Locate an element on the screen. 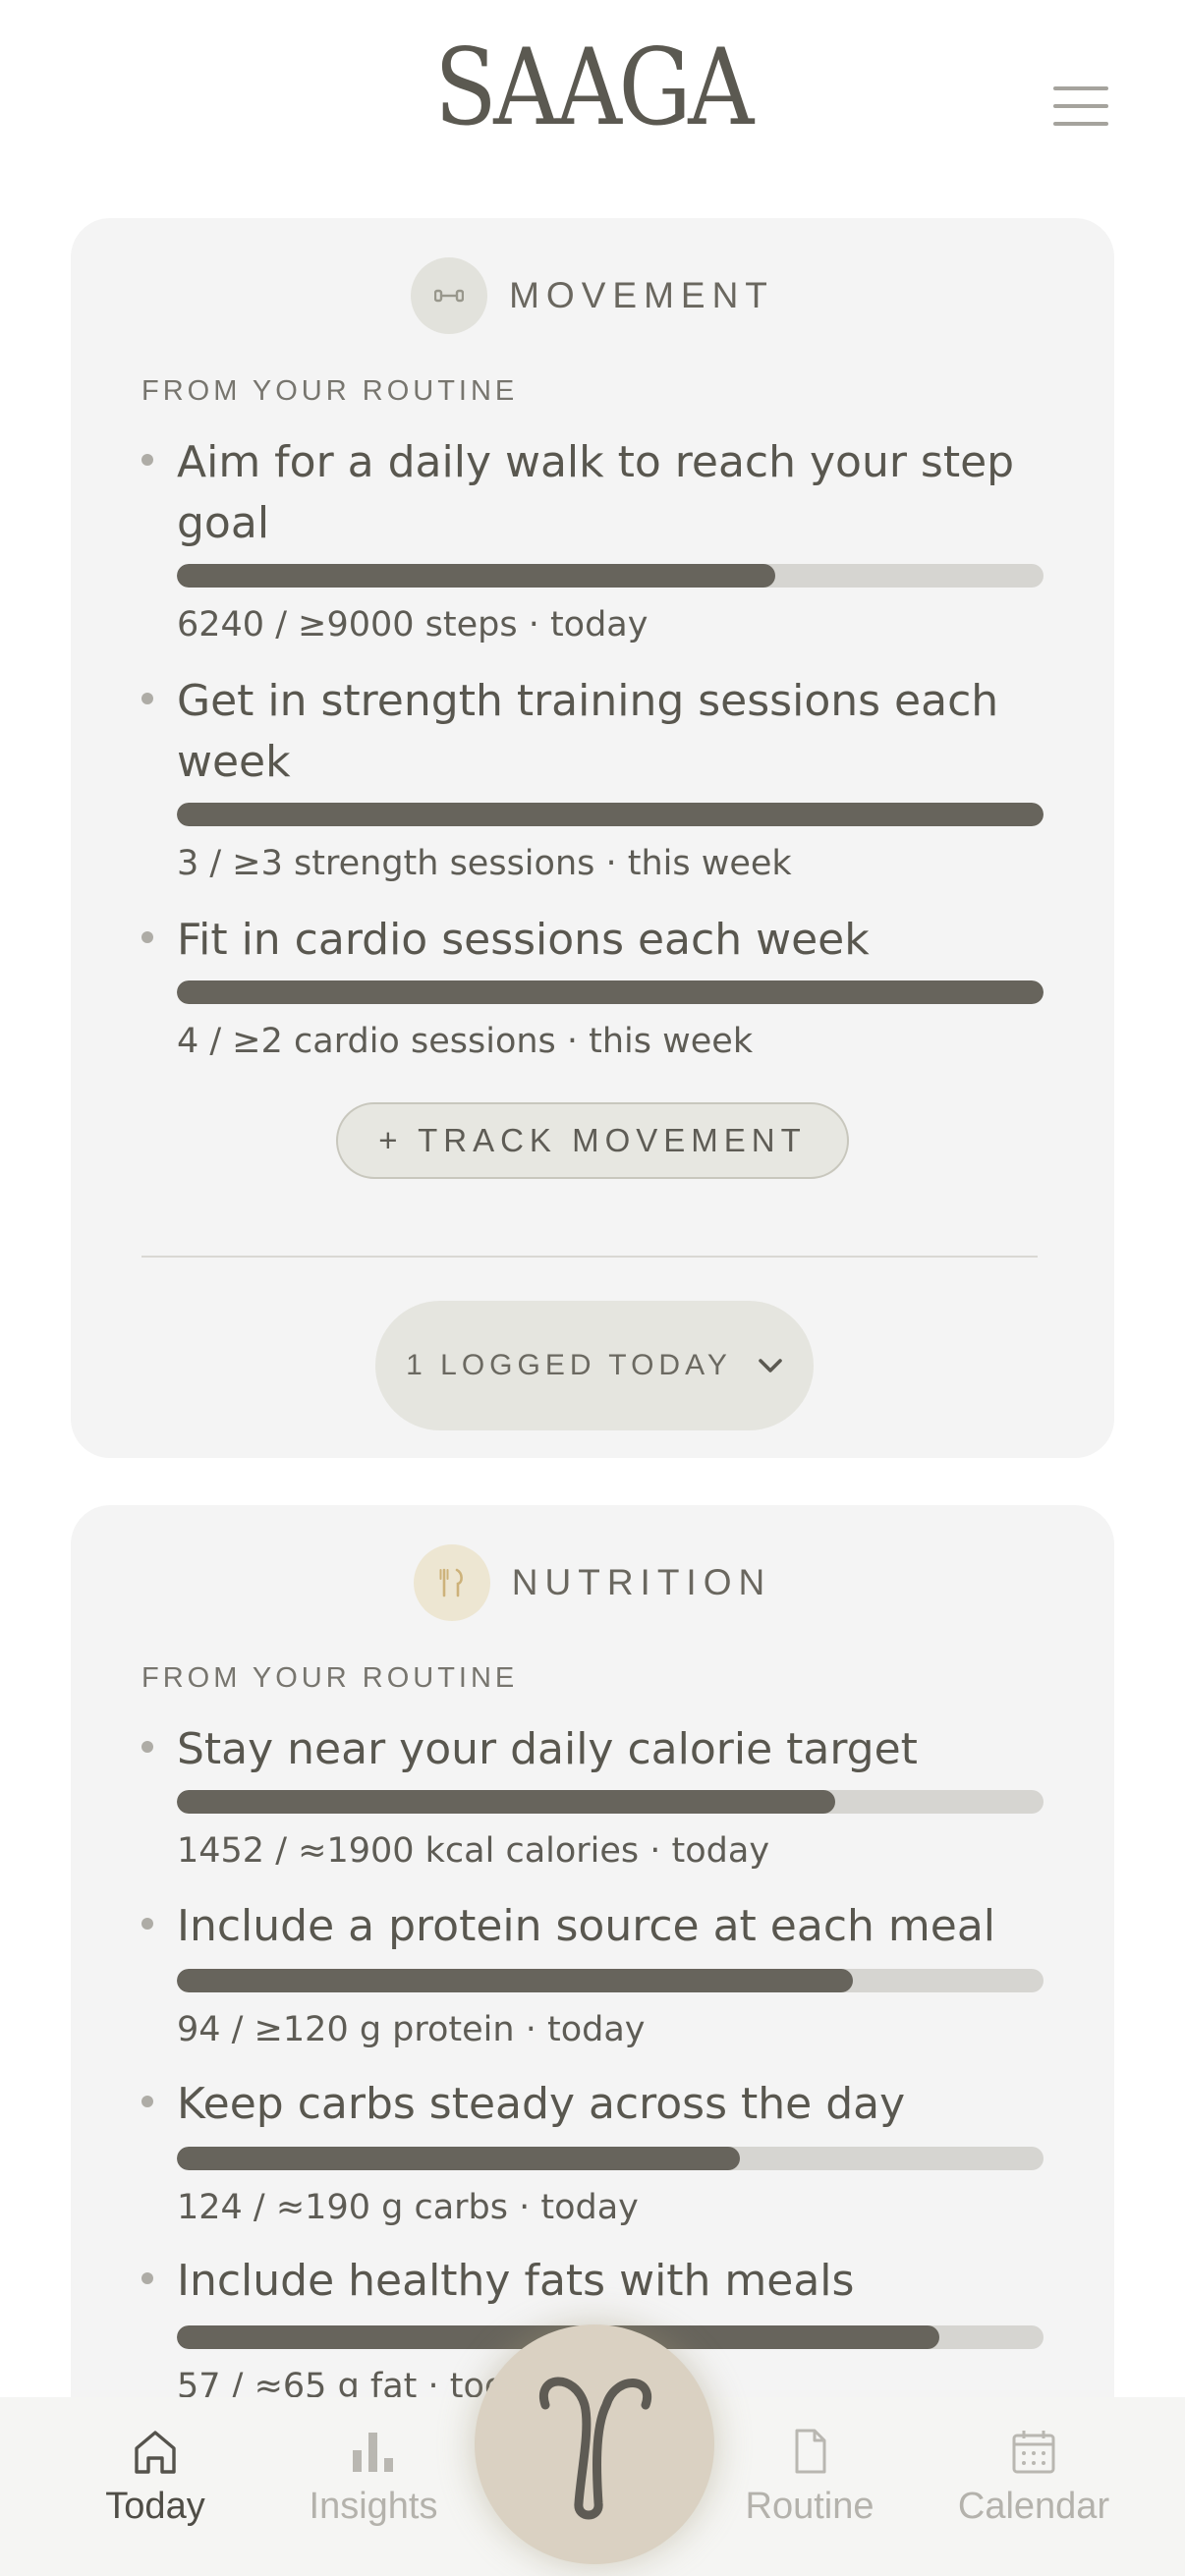 The width and height of the screenshot is (1185, 2576). nutrition-section-label: FROM YOUR ROUTINE is located at coordinates (330, 1678).